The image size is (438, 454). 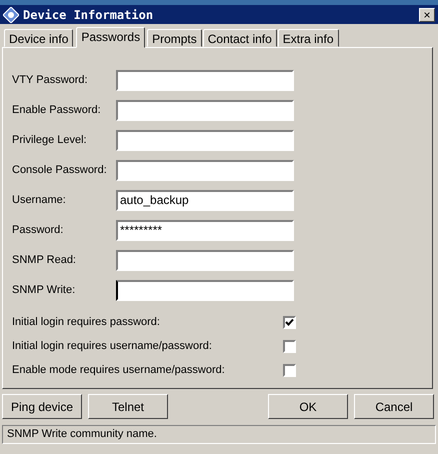 What do you see at coordinates (308, 38) in the screenshot?
I see `tab: Extra info` at bounding box center [308, 38].